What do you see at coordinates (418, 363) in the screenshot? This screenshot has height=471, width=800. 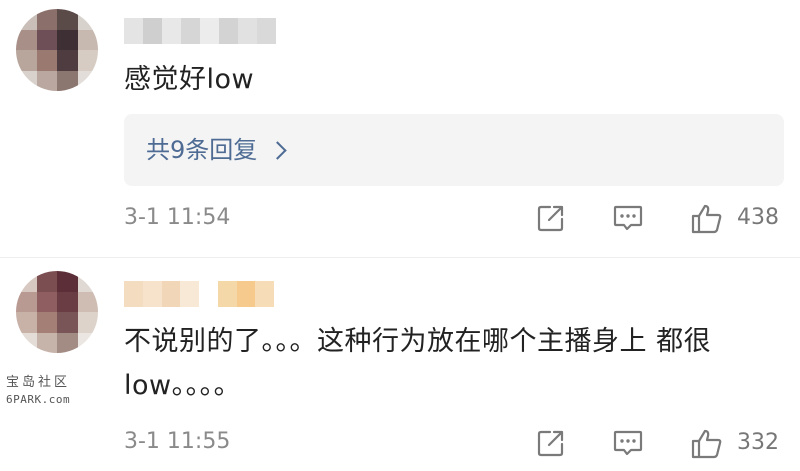 I see `comment-text: 不说别的了。。。这种行为放在哪个主播身上 都很low。。。。` at bounding box center [418, 363].